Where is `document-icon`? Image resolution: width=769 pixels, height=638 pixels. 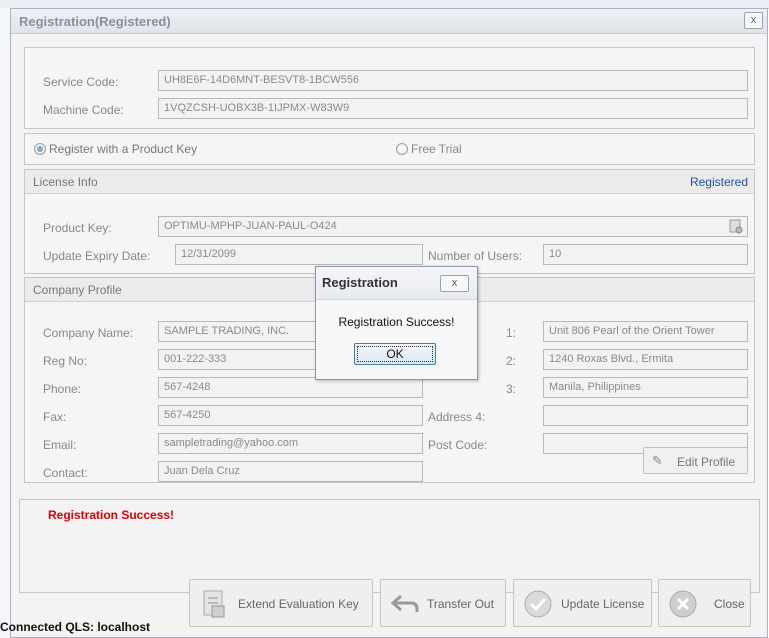 document-icon is located at coordinates (214, 604).